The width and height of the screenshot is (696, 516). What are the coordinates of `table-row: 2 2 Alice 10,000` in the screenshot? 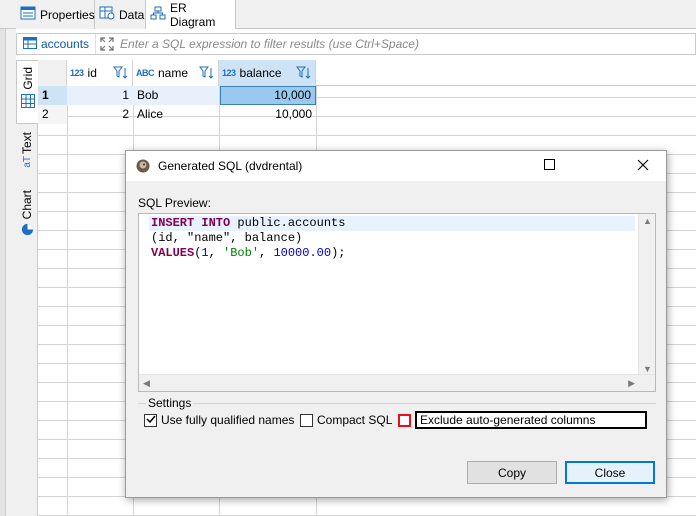 It's located at (367, 114).